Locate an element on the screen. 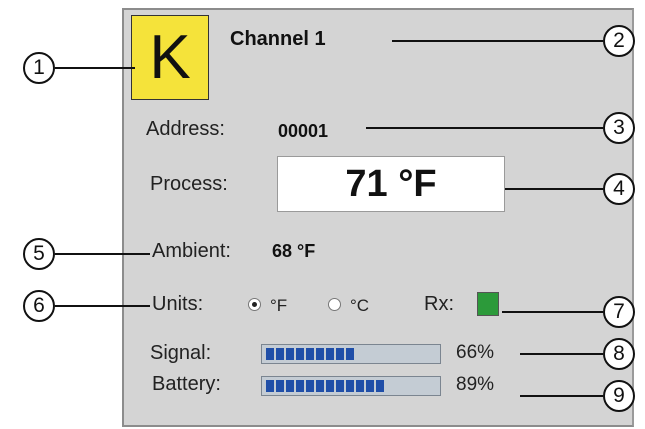  signal-label: Signal: is located at coordinates (181, 353).